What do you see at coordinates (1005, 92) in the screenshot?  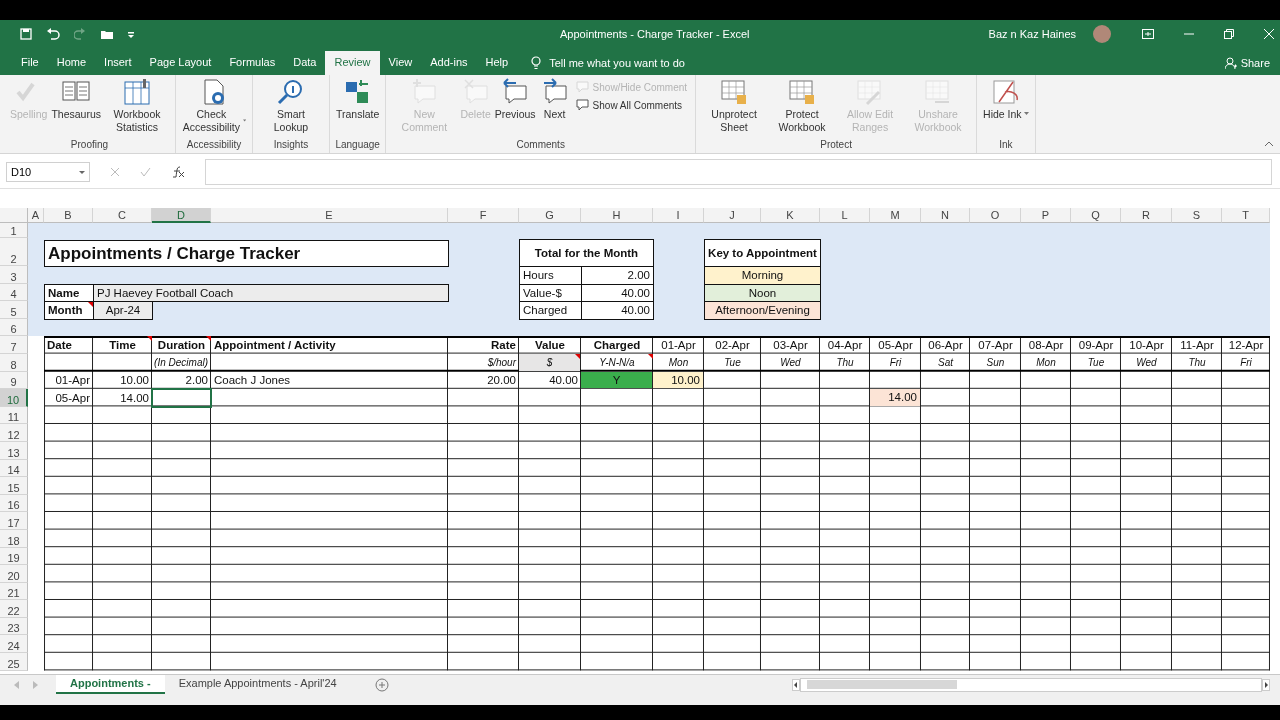 I see `pen-curve-icon` at bounding box center [1005, 92].